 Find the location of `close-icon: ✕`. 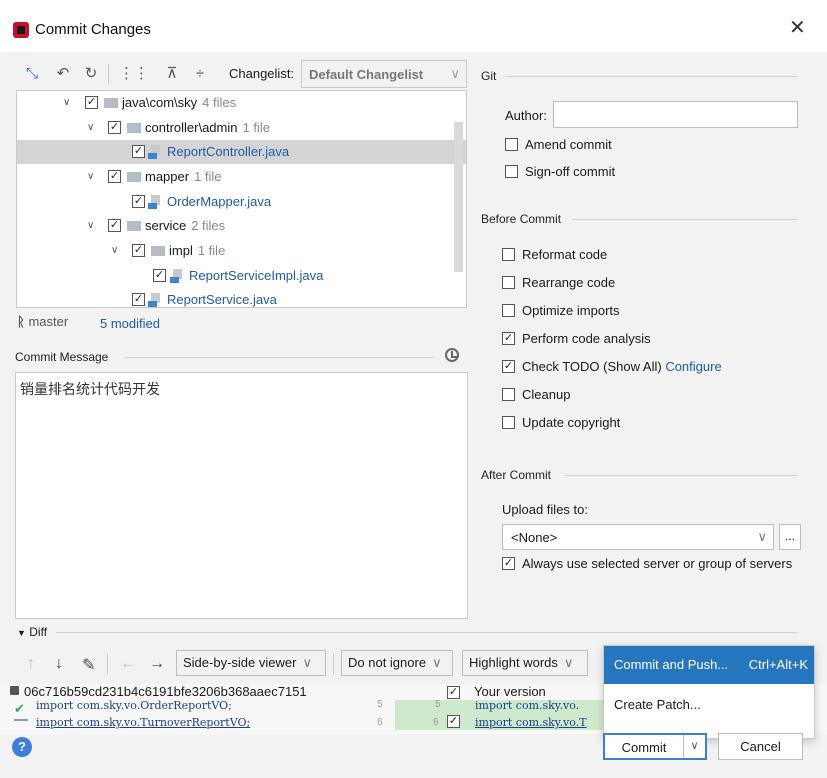

close-icon: ✕ is located at coordinates (797, 28).